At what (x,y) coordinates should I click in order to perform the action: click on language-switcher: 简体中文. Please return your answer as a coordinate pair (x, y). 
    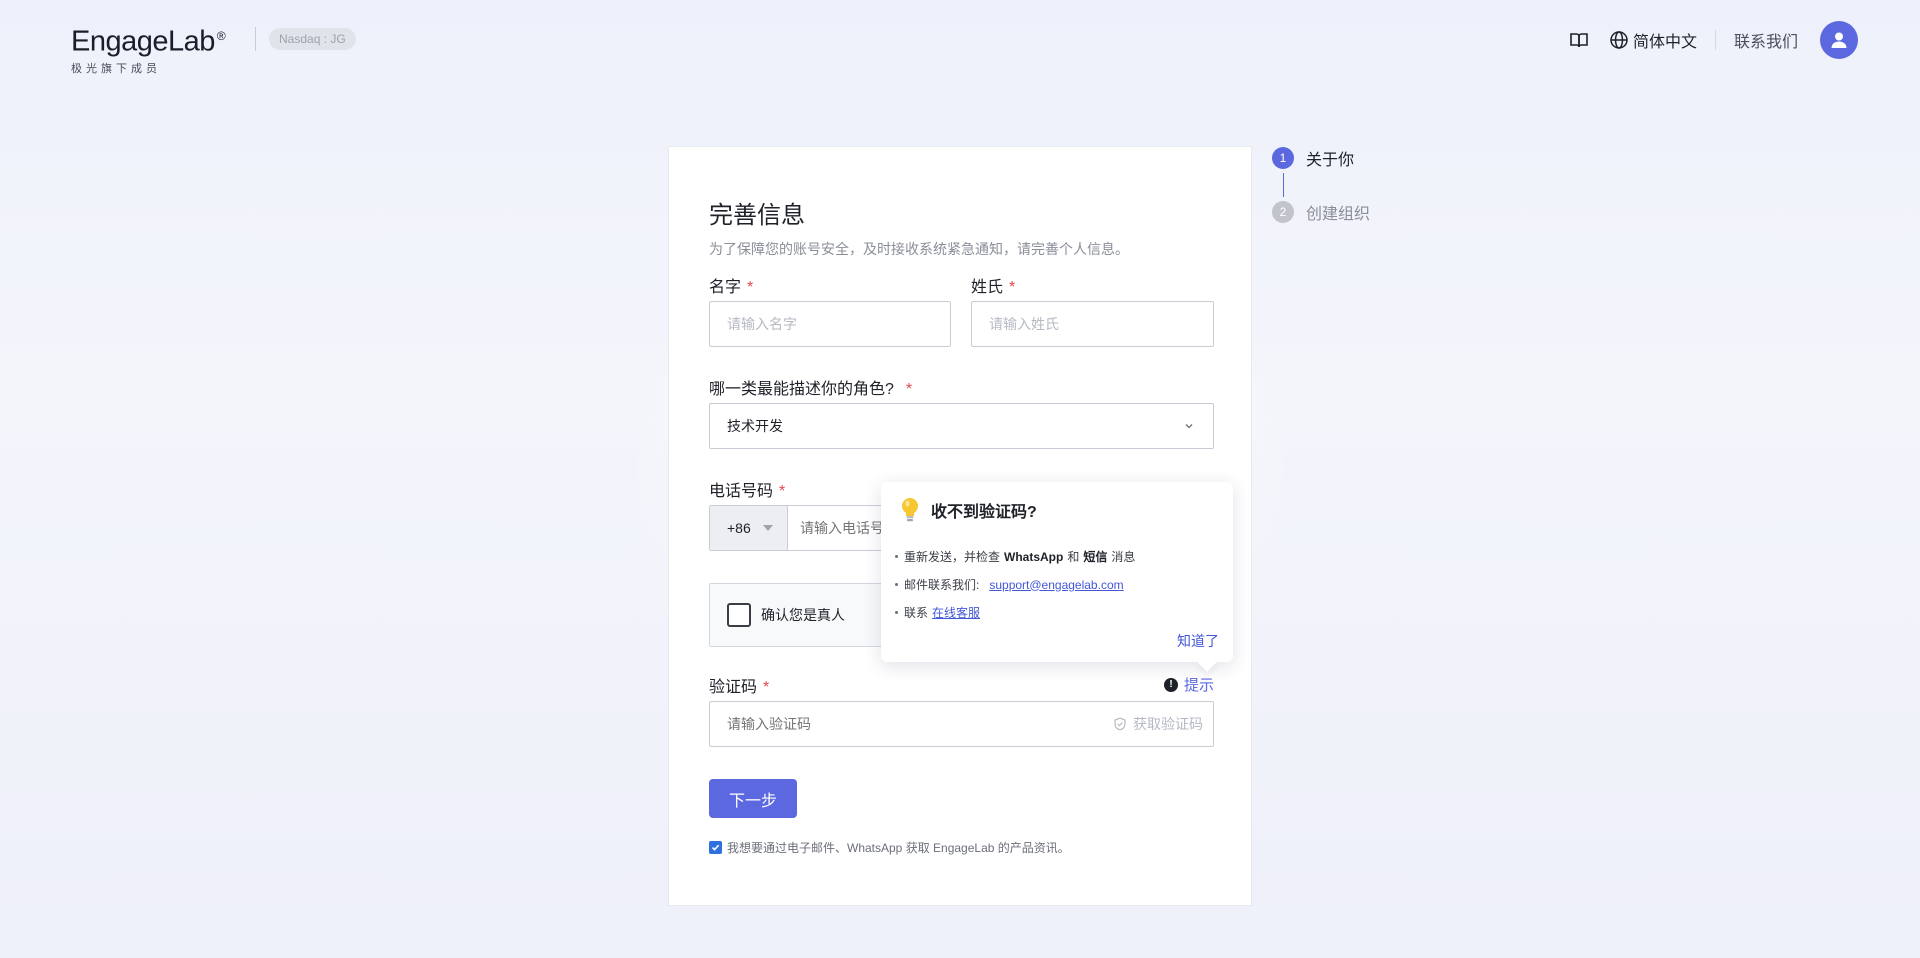
    Looking at the image, I should click on (1653, 40).